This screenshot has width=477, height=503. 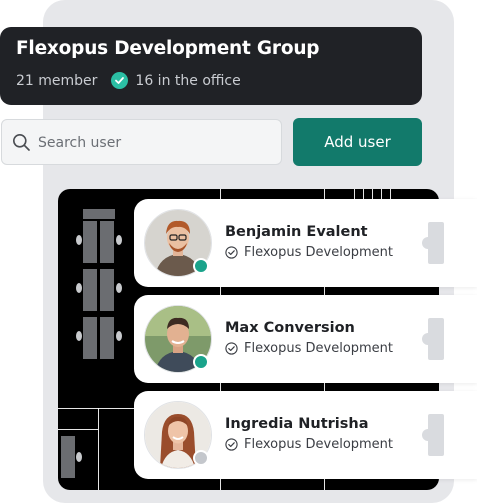 I want to click on search-icon, so click(x=21, y=144).